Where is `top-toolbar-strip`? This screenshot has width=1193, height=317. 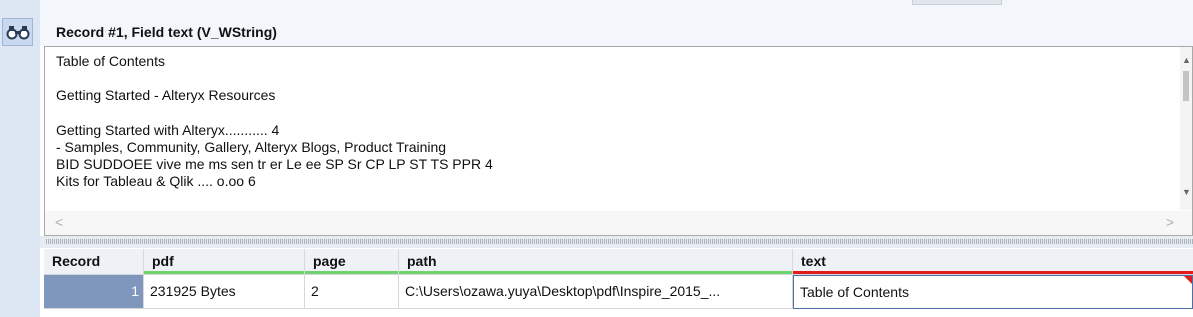 top-toolbar-strip is located at coordinates (616, 8).